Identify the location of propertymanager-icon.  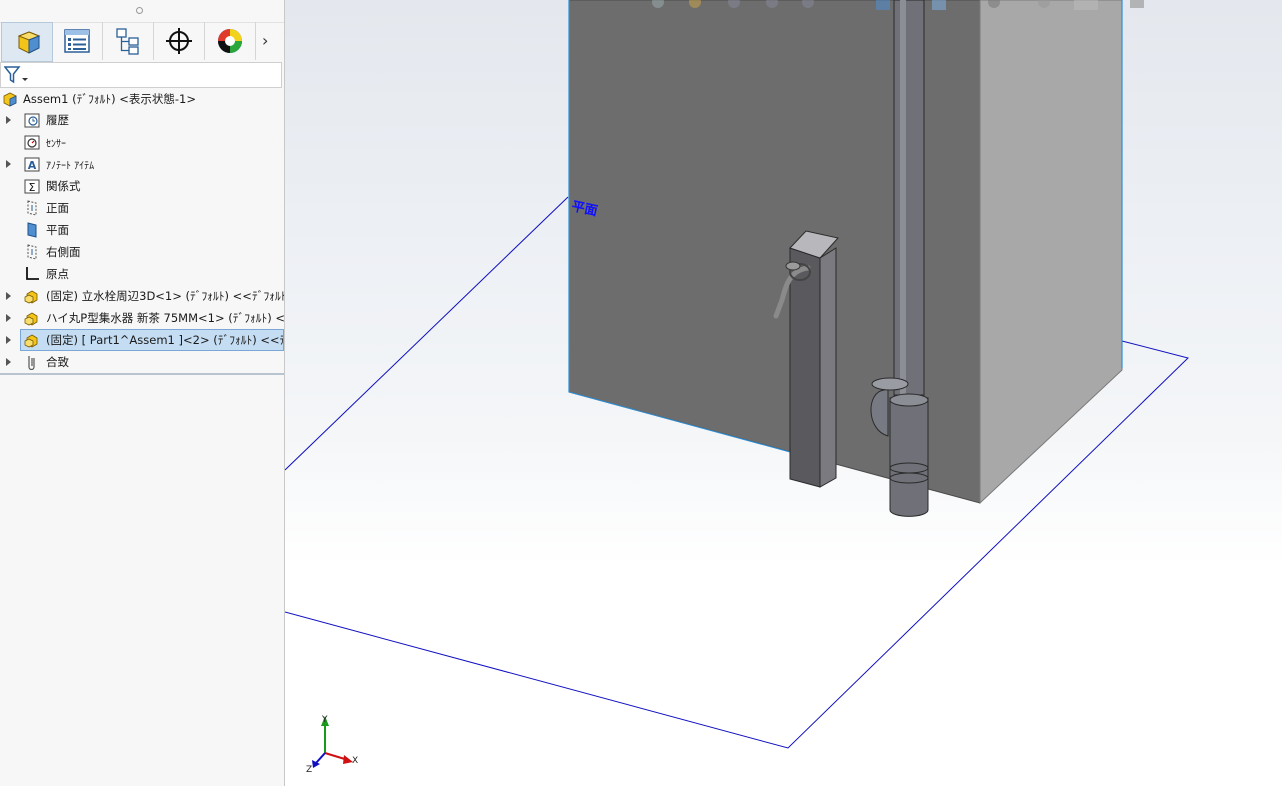
(77, 41).